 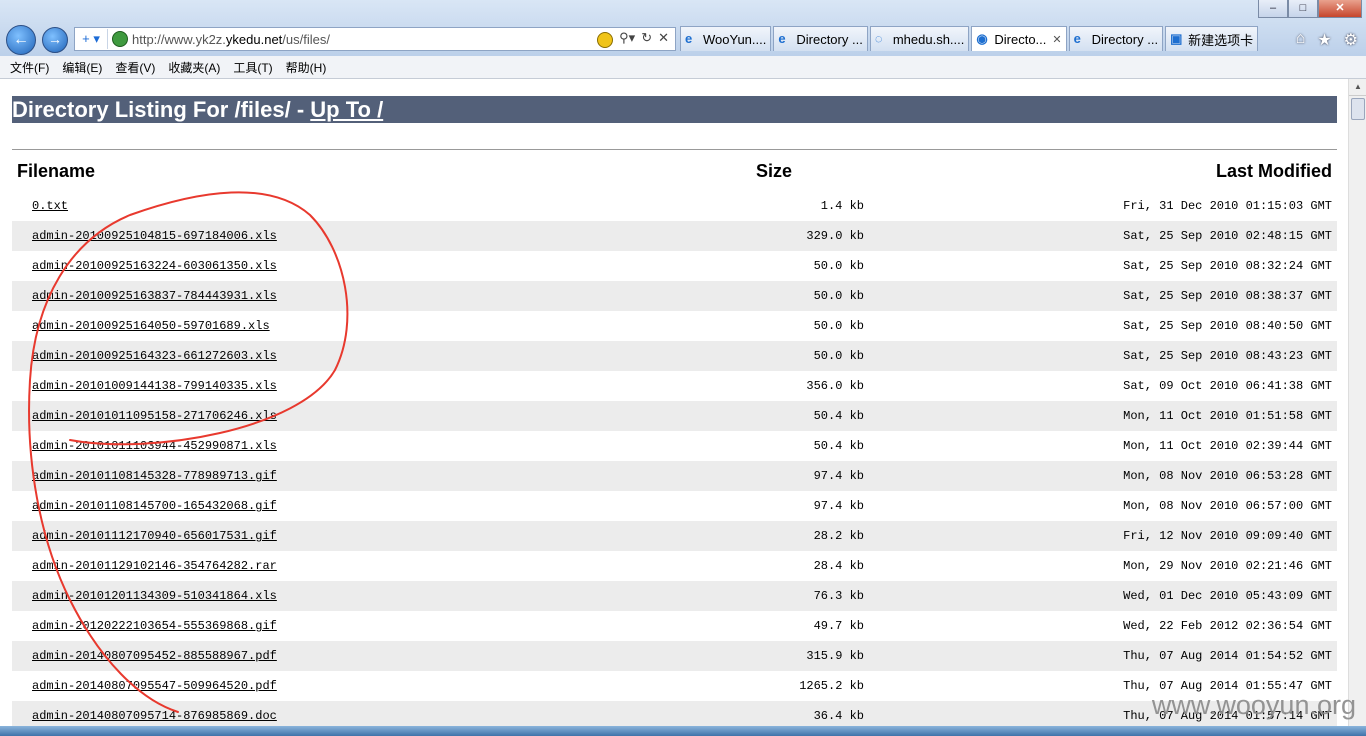 What do you see at coordinates (29, 67) in the screenshot?
I see `menu-item: 文件(F)` at bounding box center [29, 67].